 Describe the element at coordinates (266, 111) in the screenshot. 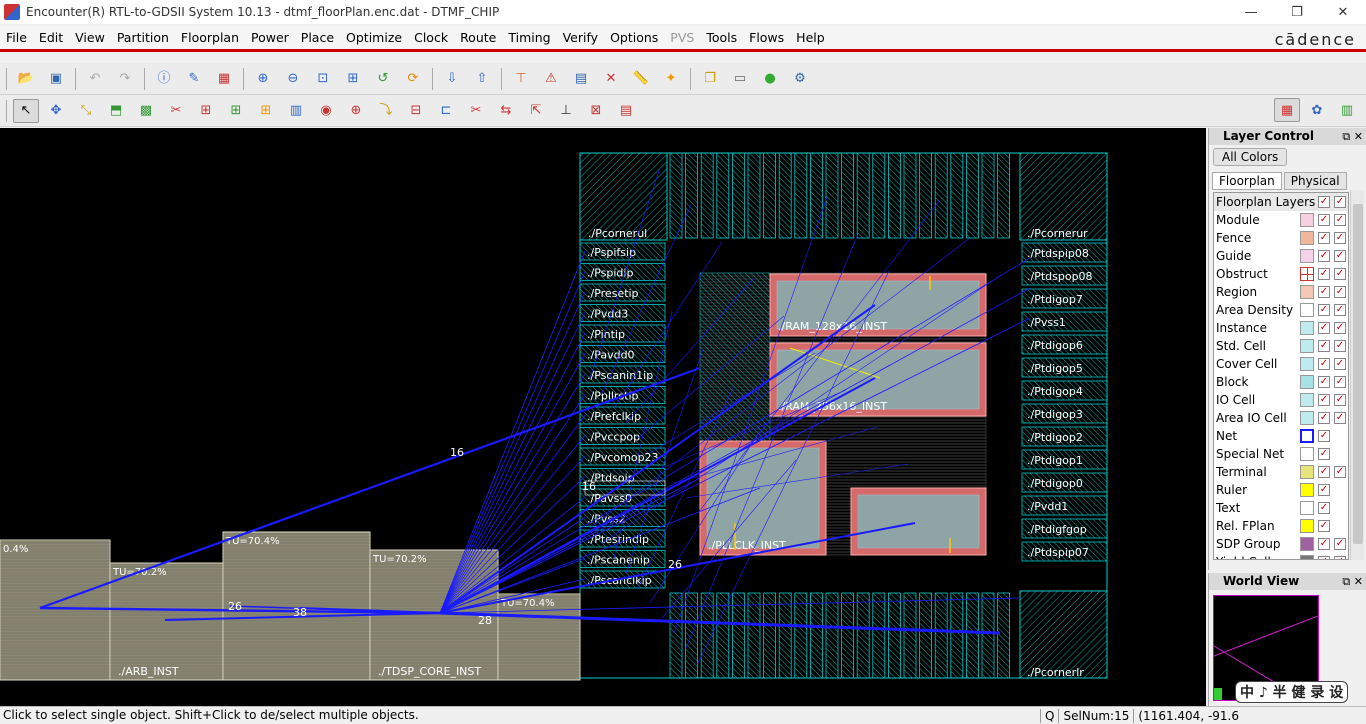

I see `place-instance-button: ⊞` at that location.